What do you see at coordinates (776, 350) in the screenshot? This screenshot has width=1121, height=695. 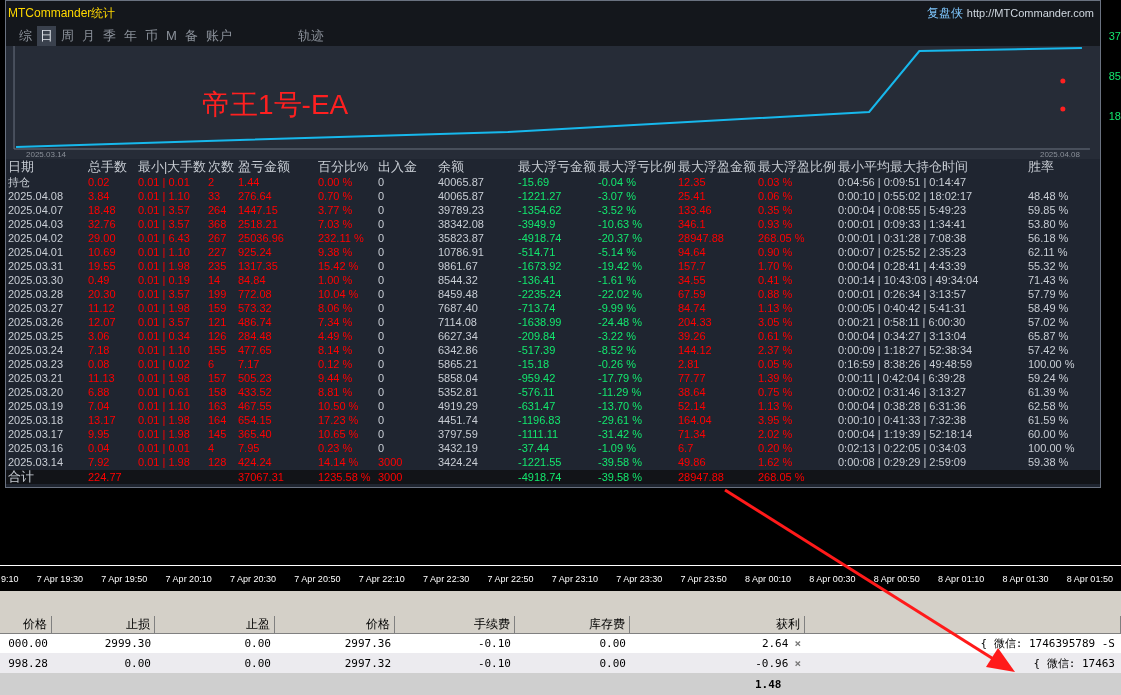 I see `table-cell-text: 2.37 %` at bounding box center [776, 350].